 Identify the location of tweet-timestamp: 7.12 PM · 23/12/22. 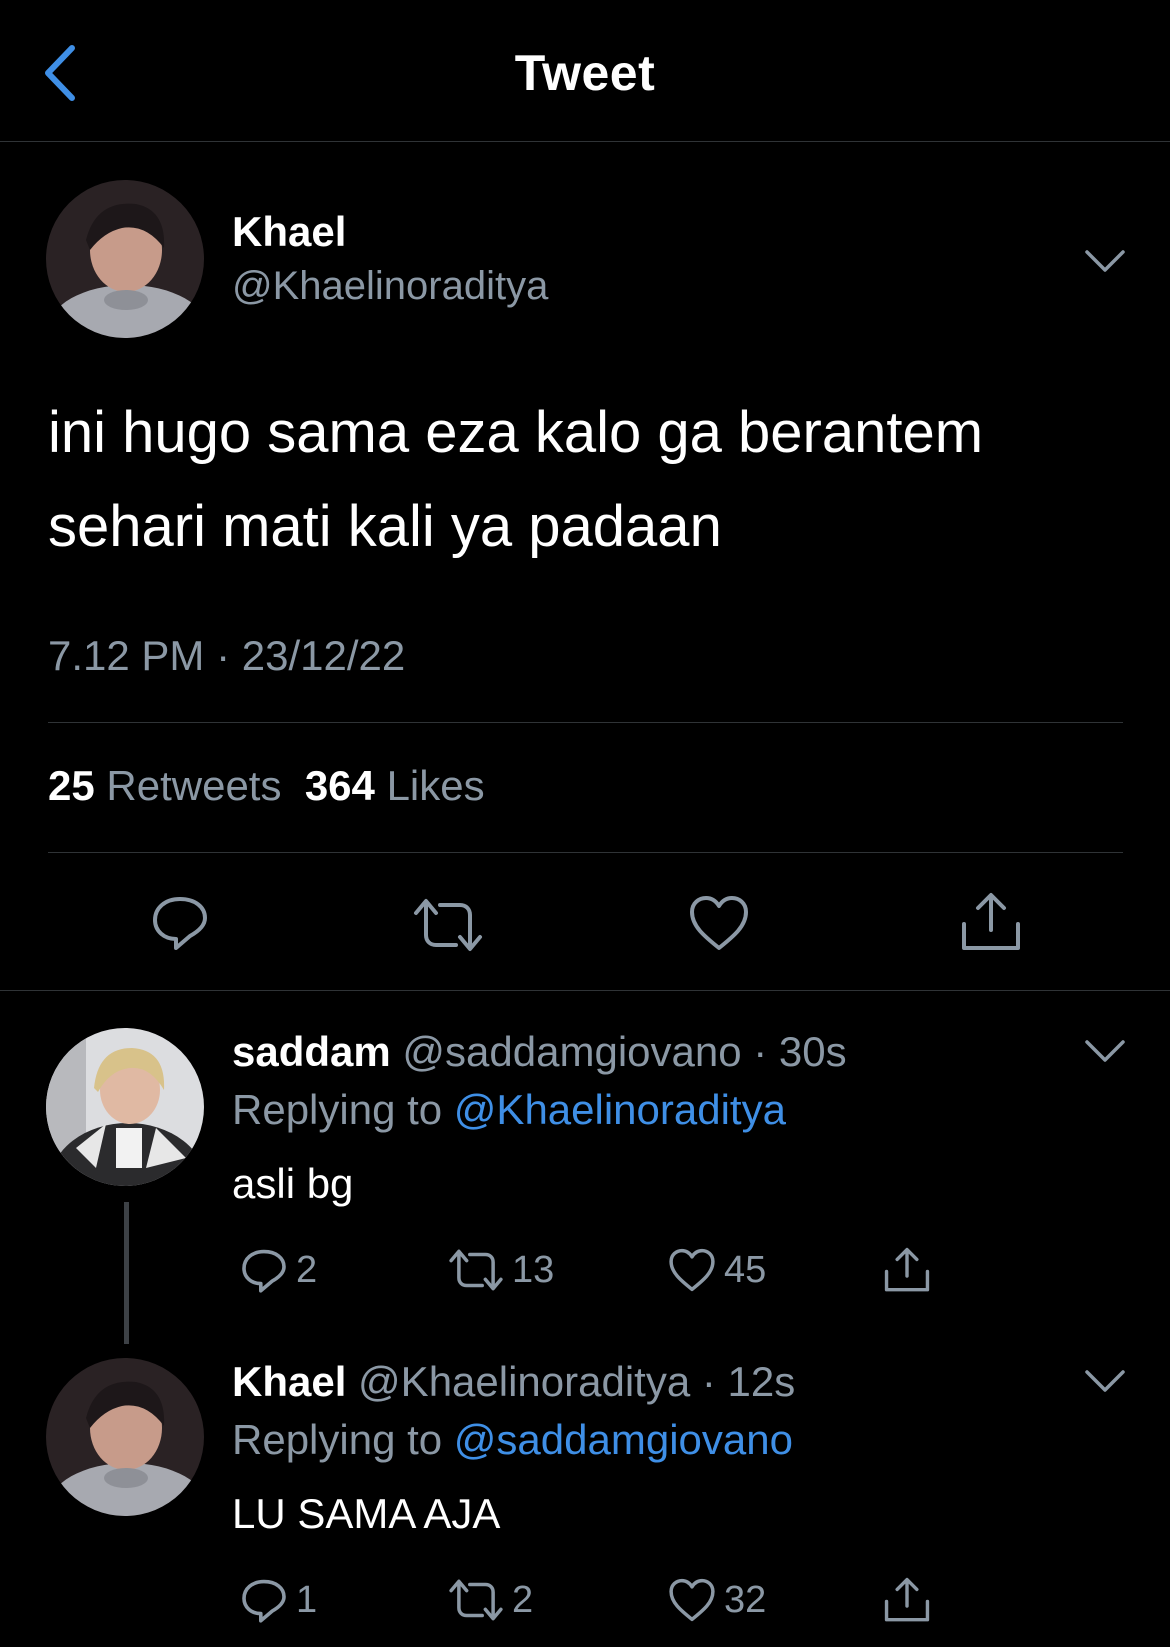
(226, 656).